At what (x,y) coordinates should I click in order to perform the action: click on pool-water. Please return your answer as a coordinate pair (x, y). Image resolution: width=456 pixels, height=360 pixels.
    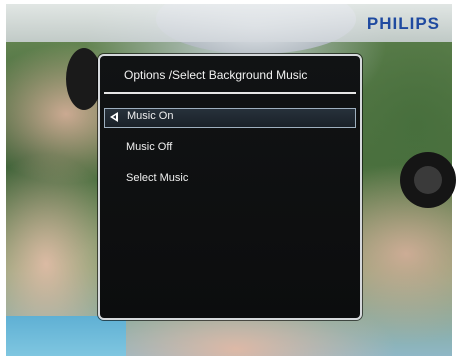
    Looking at the image, I should click on (66, 336).